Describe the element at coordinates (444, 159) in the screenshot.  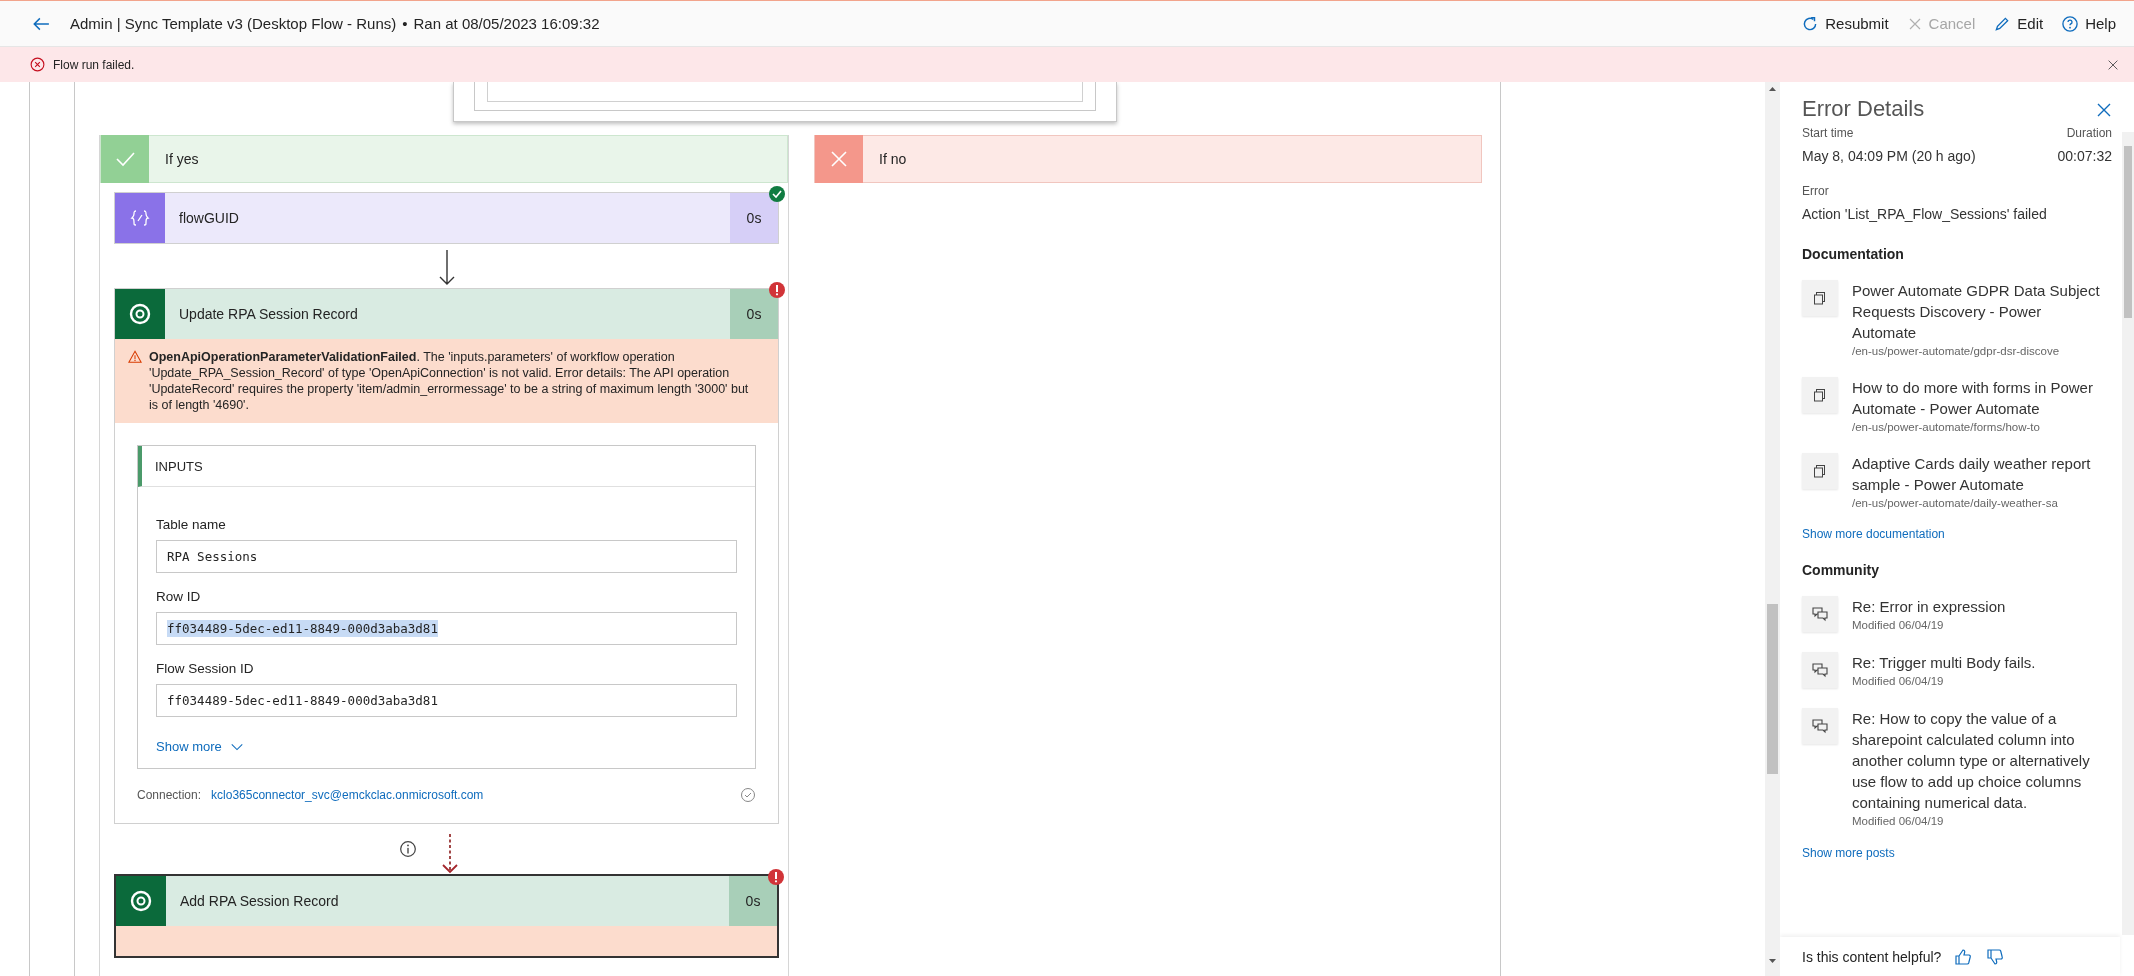
I see `branch-header: If yes` at that location.